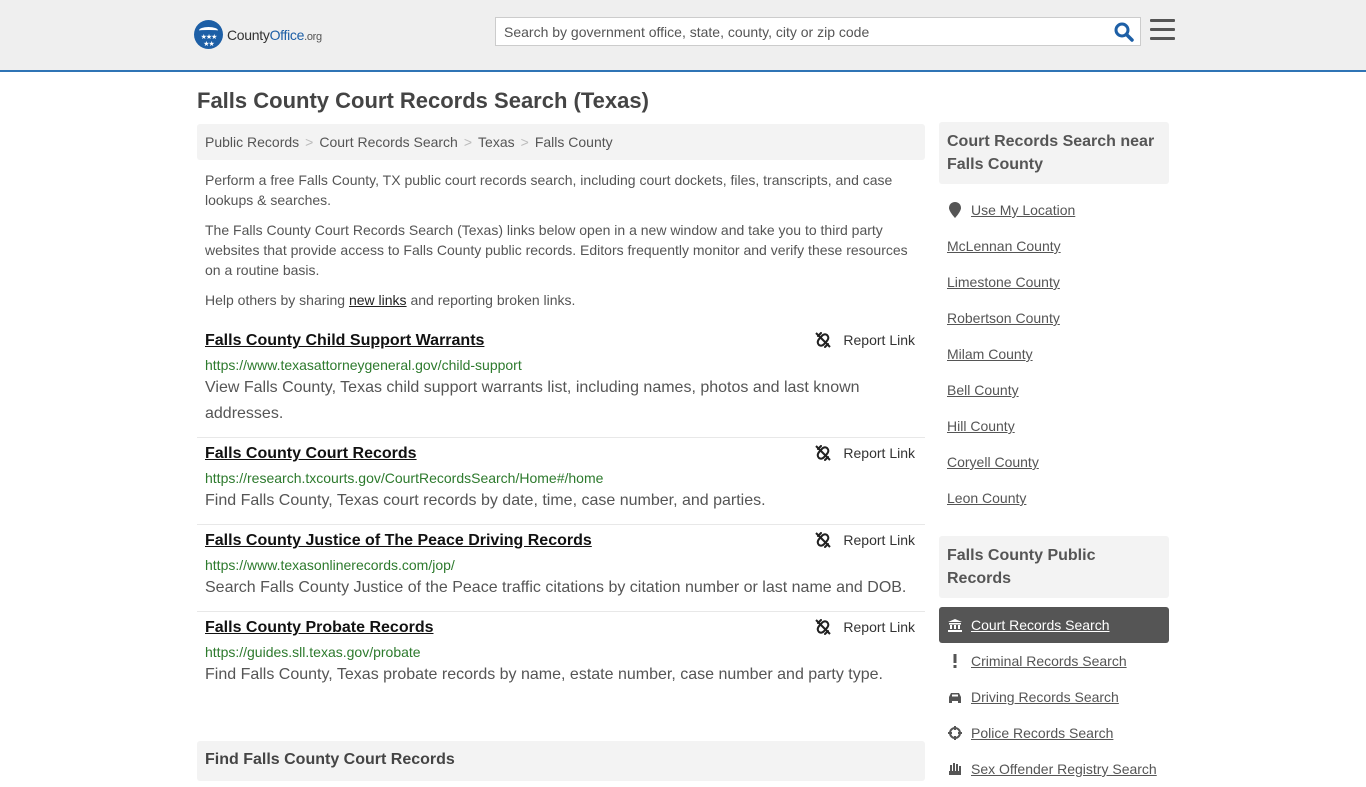 Image resolution: width=1366 pixels, height=787 pixels. What do you see at coordinates (252, 142) in the screenshot?
I see `breadcrumb-public-records: Public Records` at bounding box center [252, 142].